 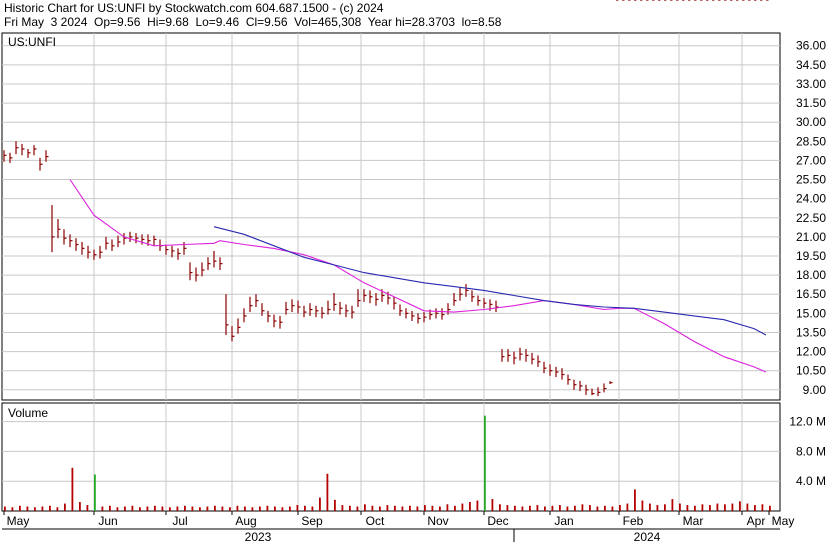 What do you see at coordinates (258, 536) in the screenshot?
I see `year-label: 2023` at bounding box center [258, 536].